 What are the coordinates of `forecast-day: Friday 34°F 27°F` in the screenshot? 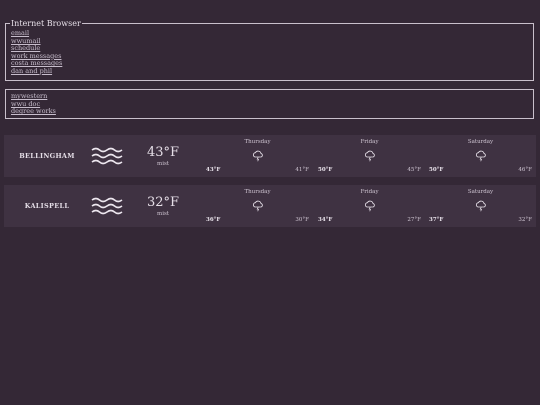 It's located at (369, 206).